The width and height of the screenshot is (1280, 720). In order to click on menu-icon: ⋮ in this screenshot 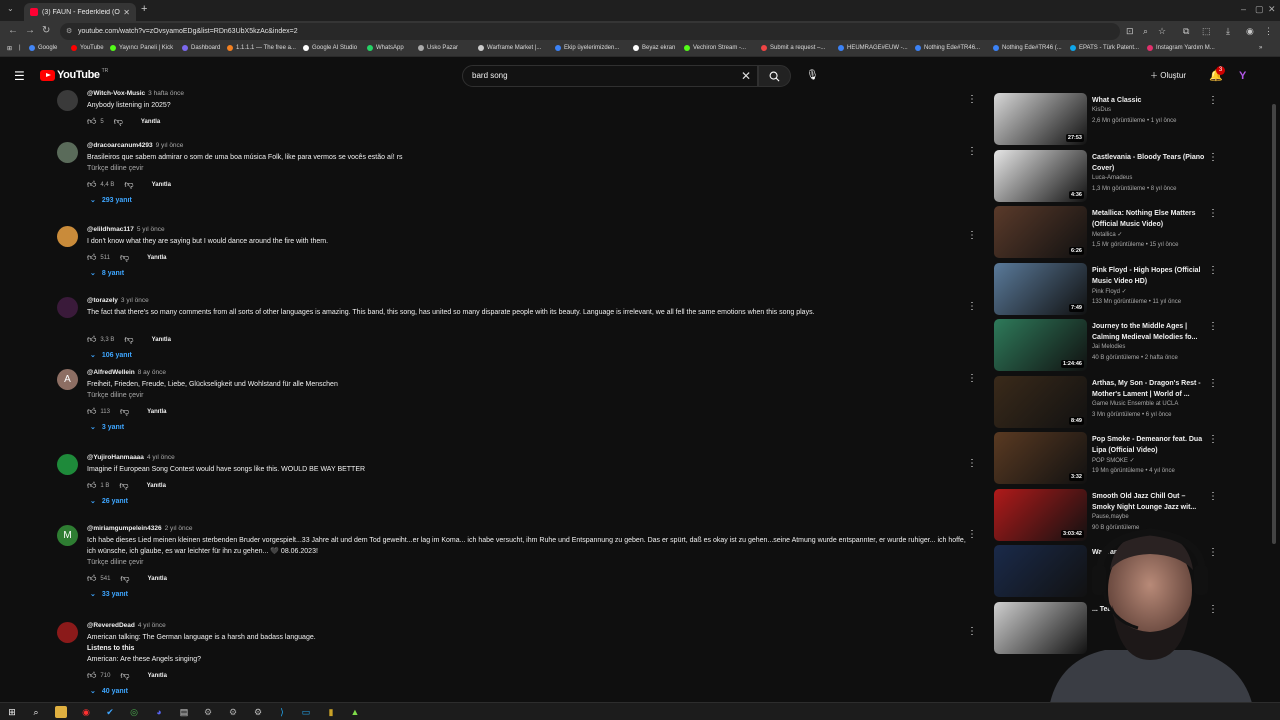, I will do `click(1268, 31)`.